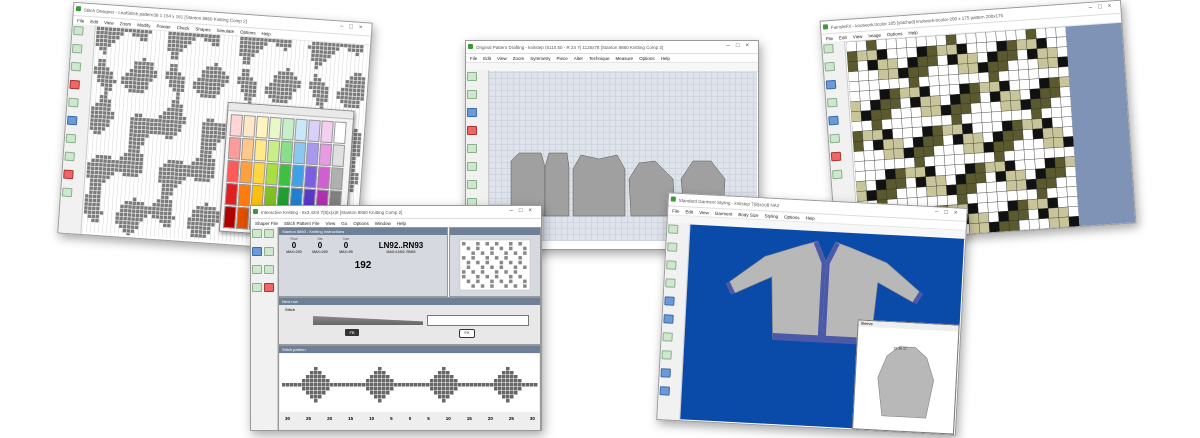  What do you see at coordinates (302, 223) in the screenshot?
I see `menu-item: Stitch Pattern File` at bounding box center [302, 223].